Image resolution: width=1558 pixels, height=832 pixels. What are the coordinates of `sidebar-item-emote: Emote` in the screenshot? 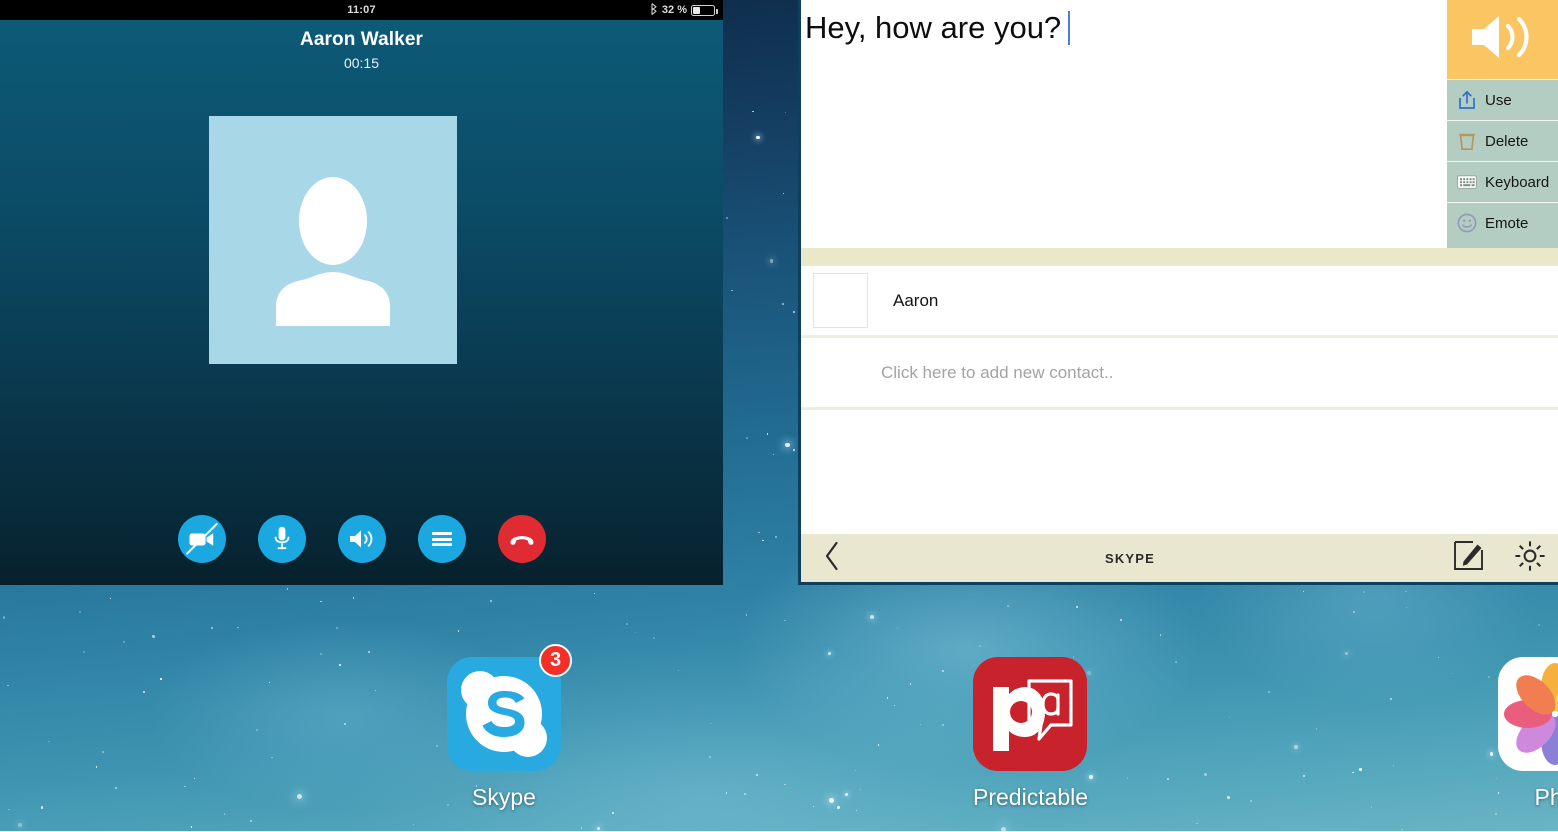 It's located at (1502, 222).